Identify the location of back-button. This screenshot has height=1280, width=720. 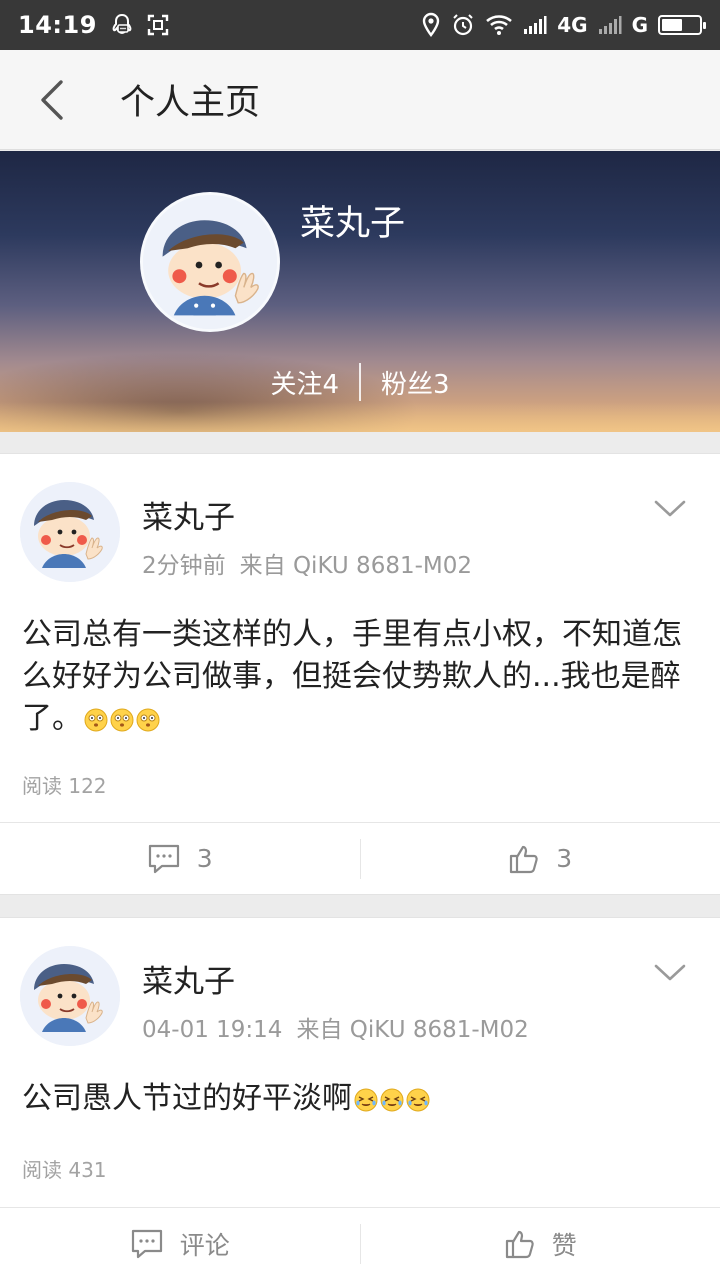
(52, 100).